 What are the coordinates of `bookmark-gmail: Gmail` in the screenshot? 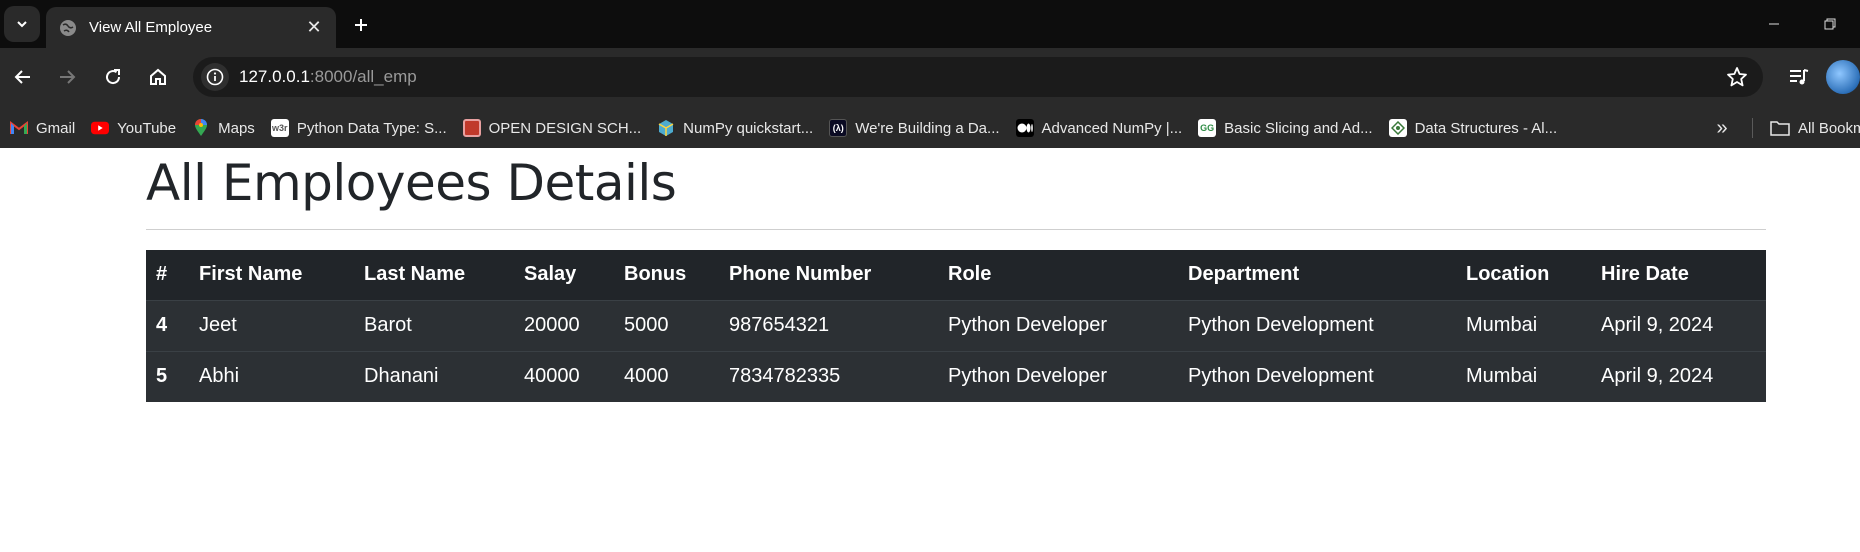 It's located at (41, 128).